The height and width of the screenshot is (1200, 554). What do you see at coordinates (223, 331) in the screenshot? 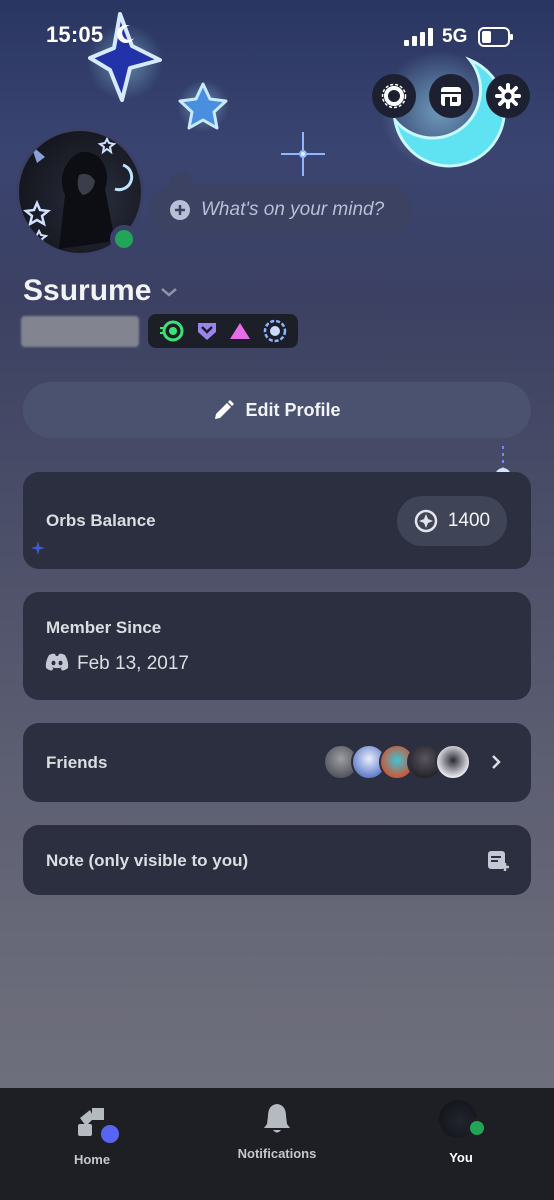
I see `profile-badges` at bounding box center [223, 331].